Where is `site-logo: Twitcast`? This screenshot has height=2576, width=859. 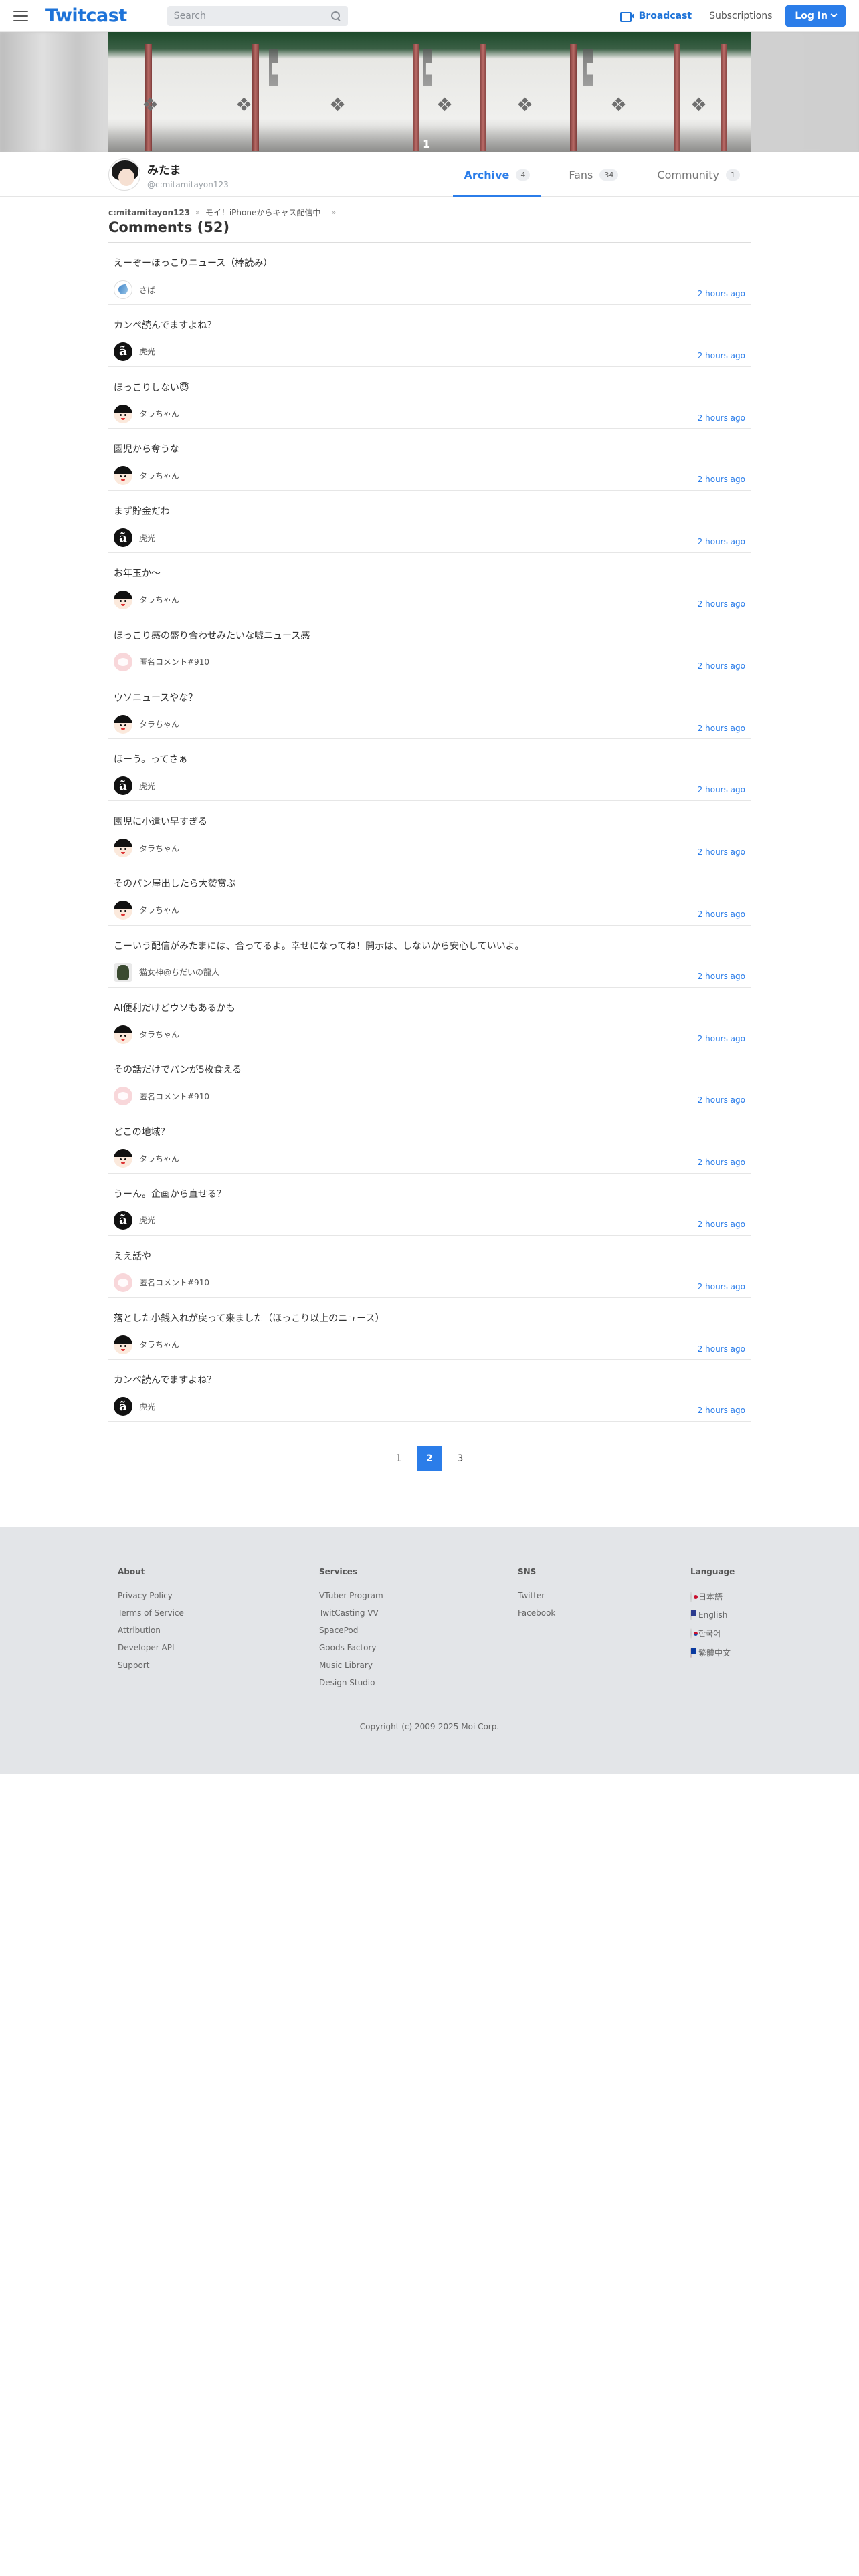
site-logo: Twitcast is located at coordinates (86, 15).